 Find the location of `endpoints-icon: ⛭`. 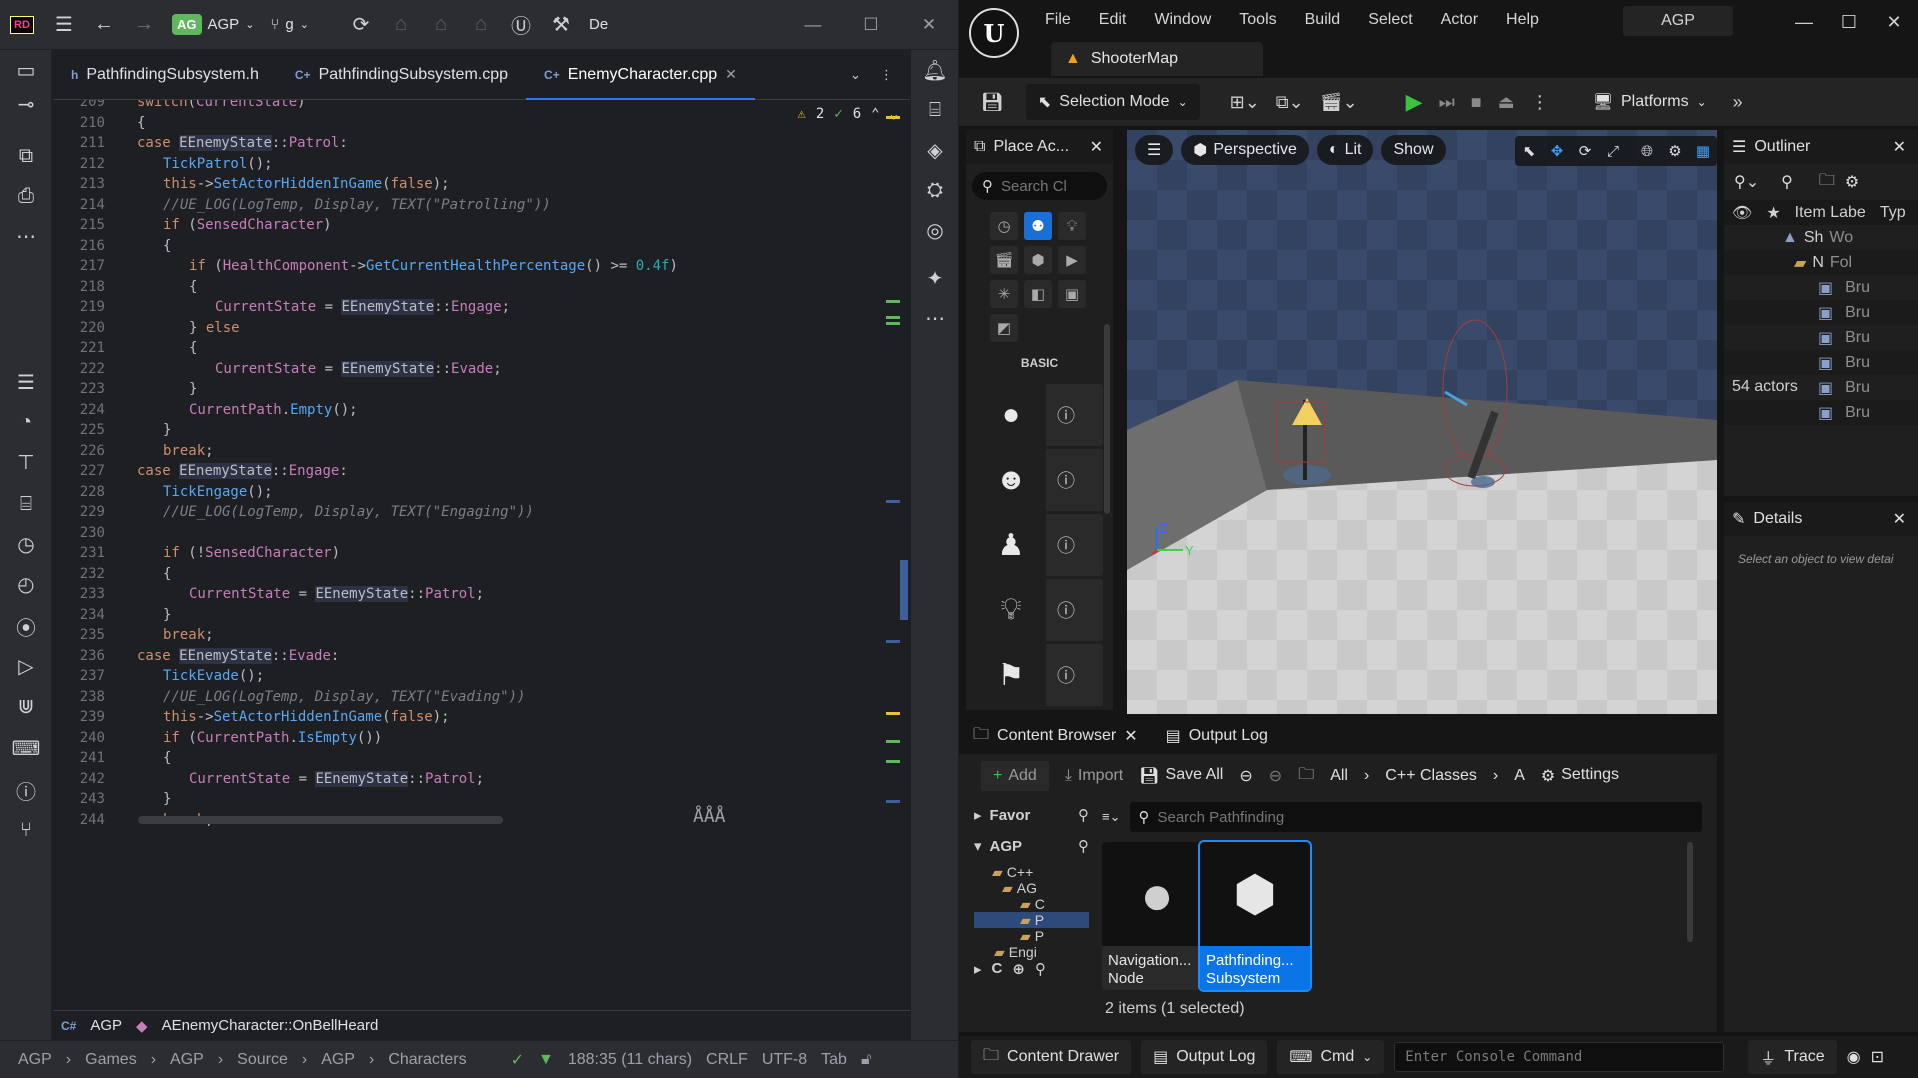

endpoints-icon: ⛭ is located at coordinates (935, 190).